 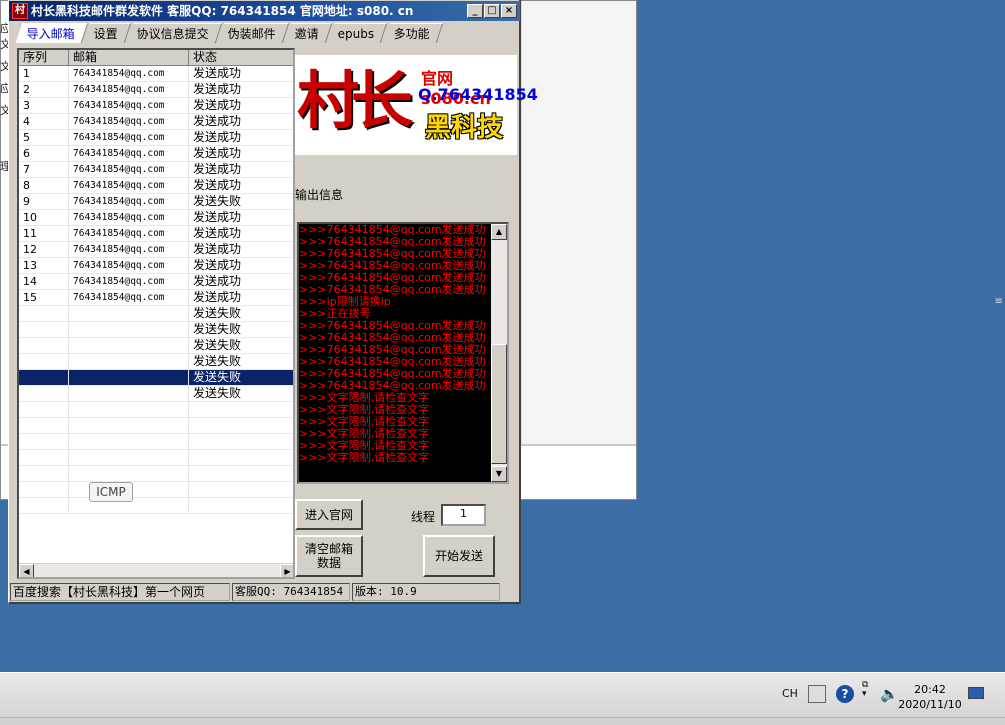 What do you see at coordinates (44, 106) in the screenshot?
I see `row-index: 3` at bounding box center [44, 106].